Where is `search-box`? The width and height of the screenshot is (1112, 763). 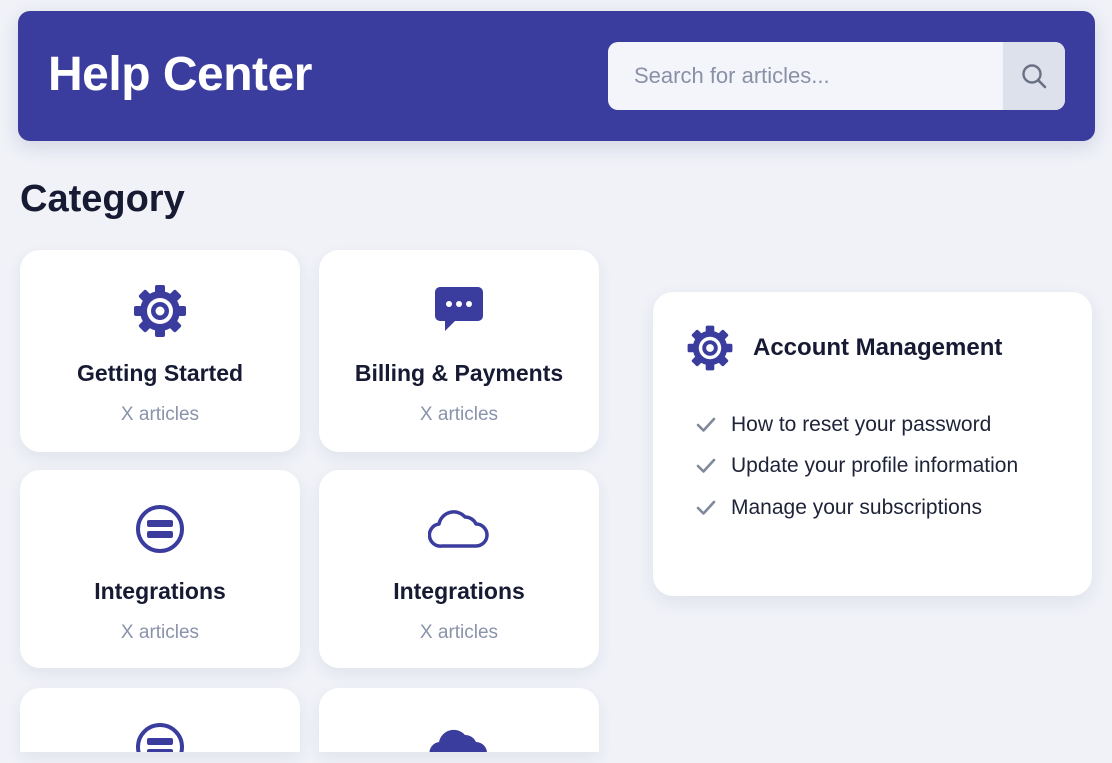
search-box is located at coordinates (836, 76).